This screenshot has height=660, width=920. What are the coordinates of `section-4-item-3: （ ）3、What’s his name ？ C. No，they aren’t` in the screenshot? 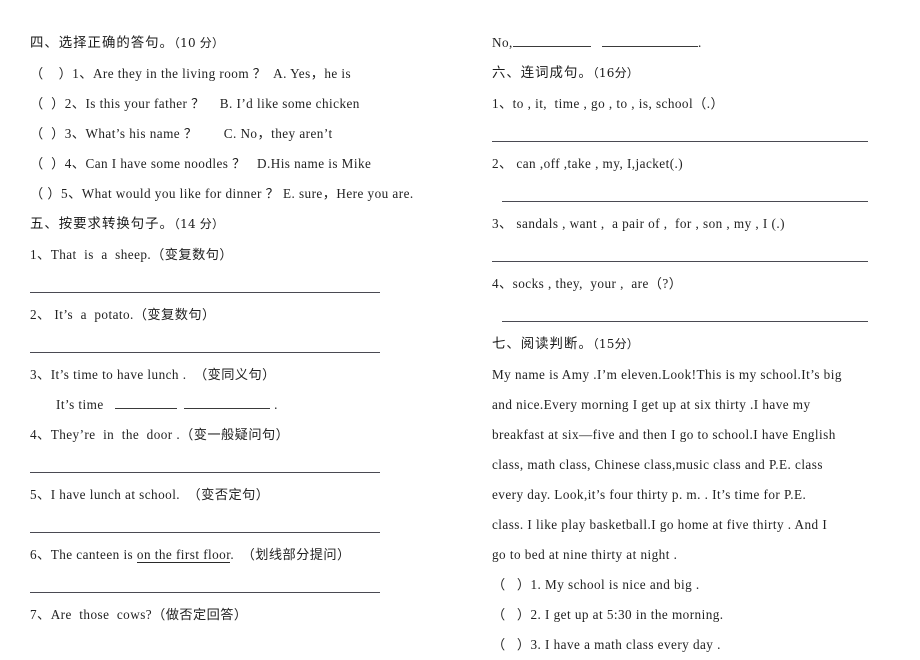 It's located at (239, 134).